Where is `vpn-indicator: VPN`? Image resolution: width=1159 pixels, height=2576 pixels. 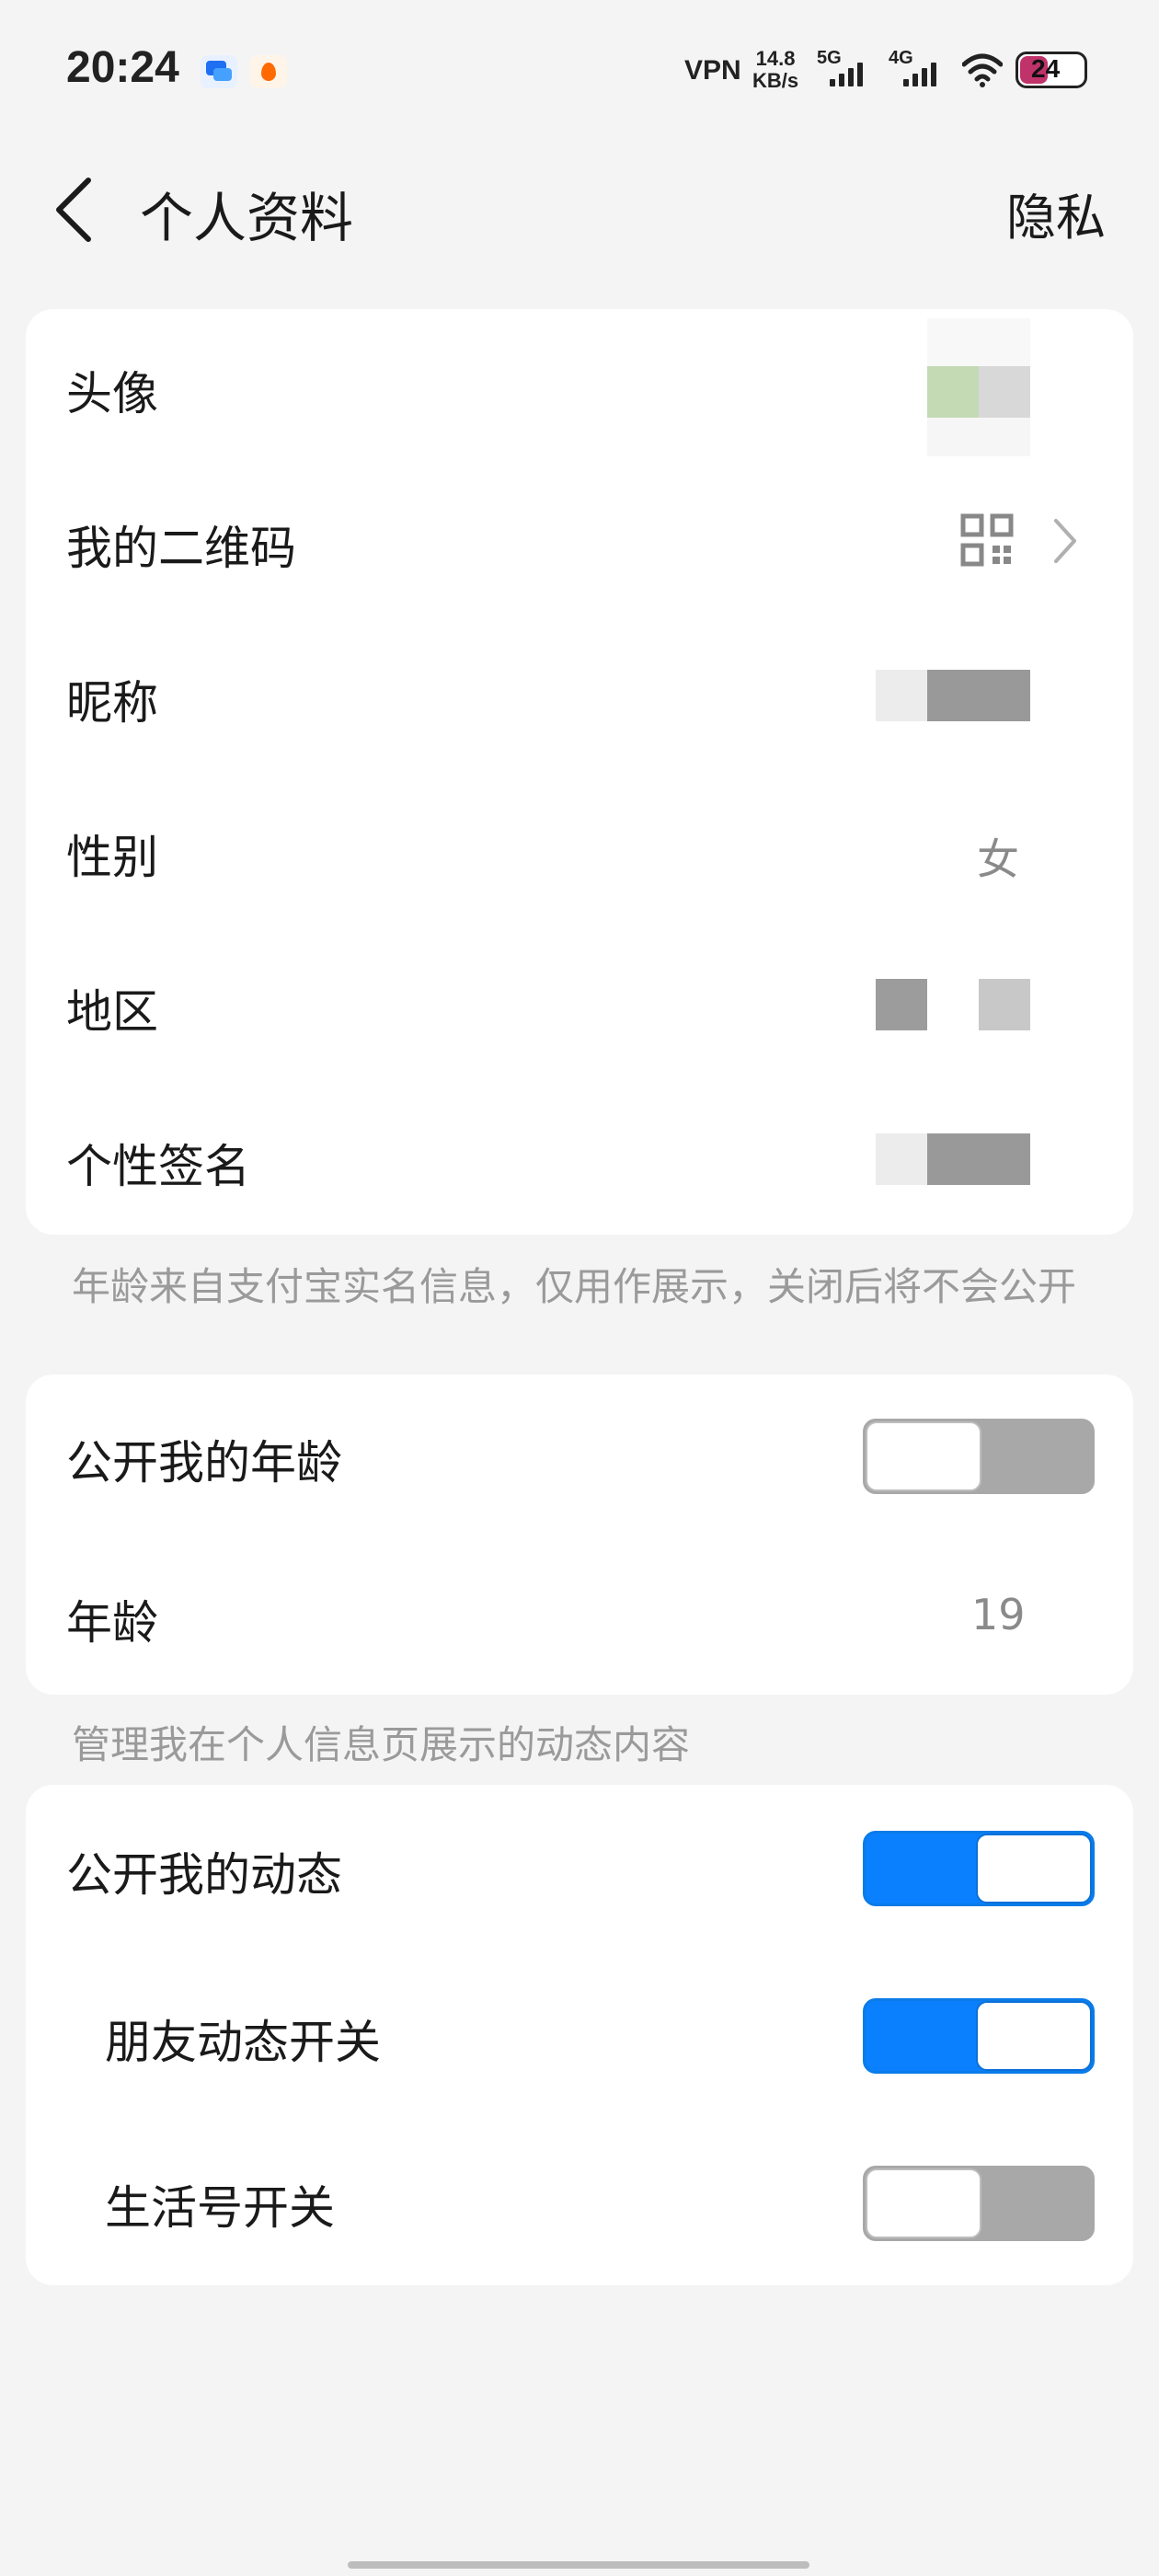 vpn-indicator: VPN is located at coordinates (712, 70).